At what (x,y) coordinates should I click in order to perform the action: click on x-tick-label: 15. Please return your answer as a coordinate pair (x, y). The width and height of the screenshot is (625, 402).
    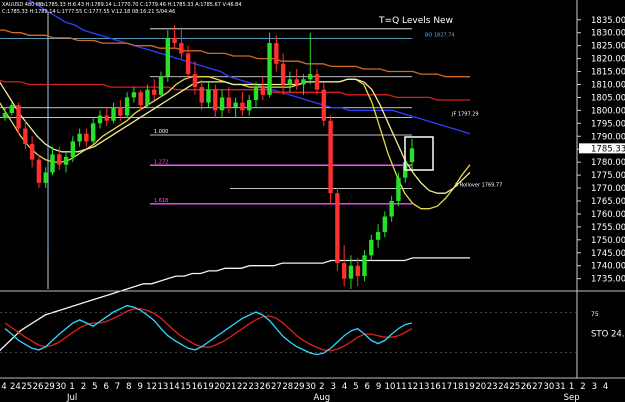
    Looking at the image, I should click on (185, 387).